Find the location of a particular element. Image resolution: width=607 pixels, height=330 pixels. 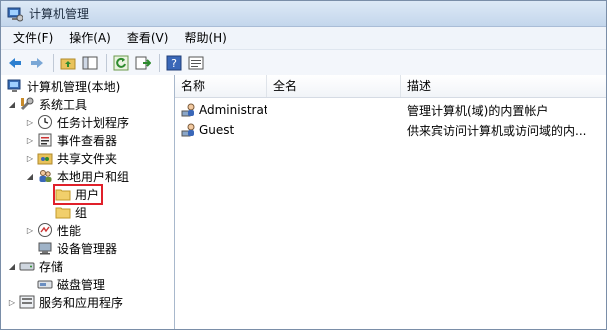

clock-icon is located at coordinates (45, 122).